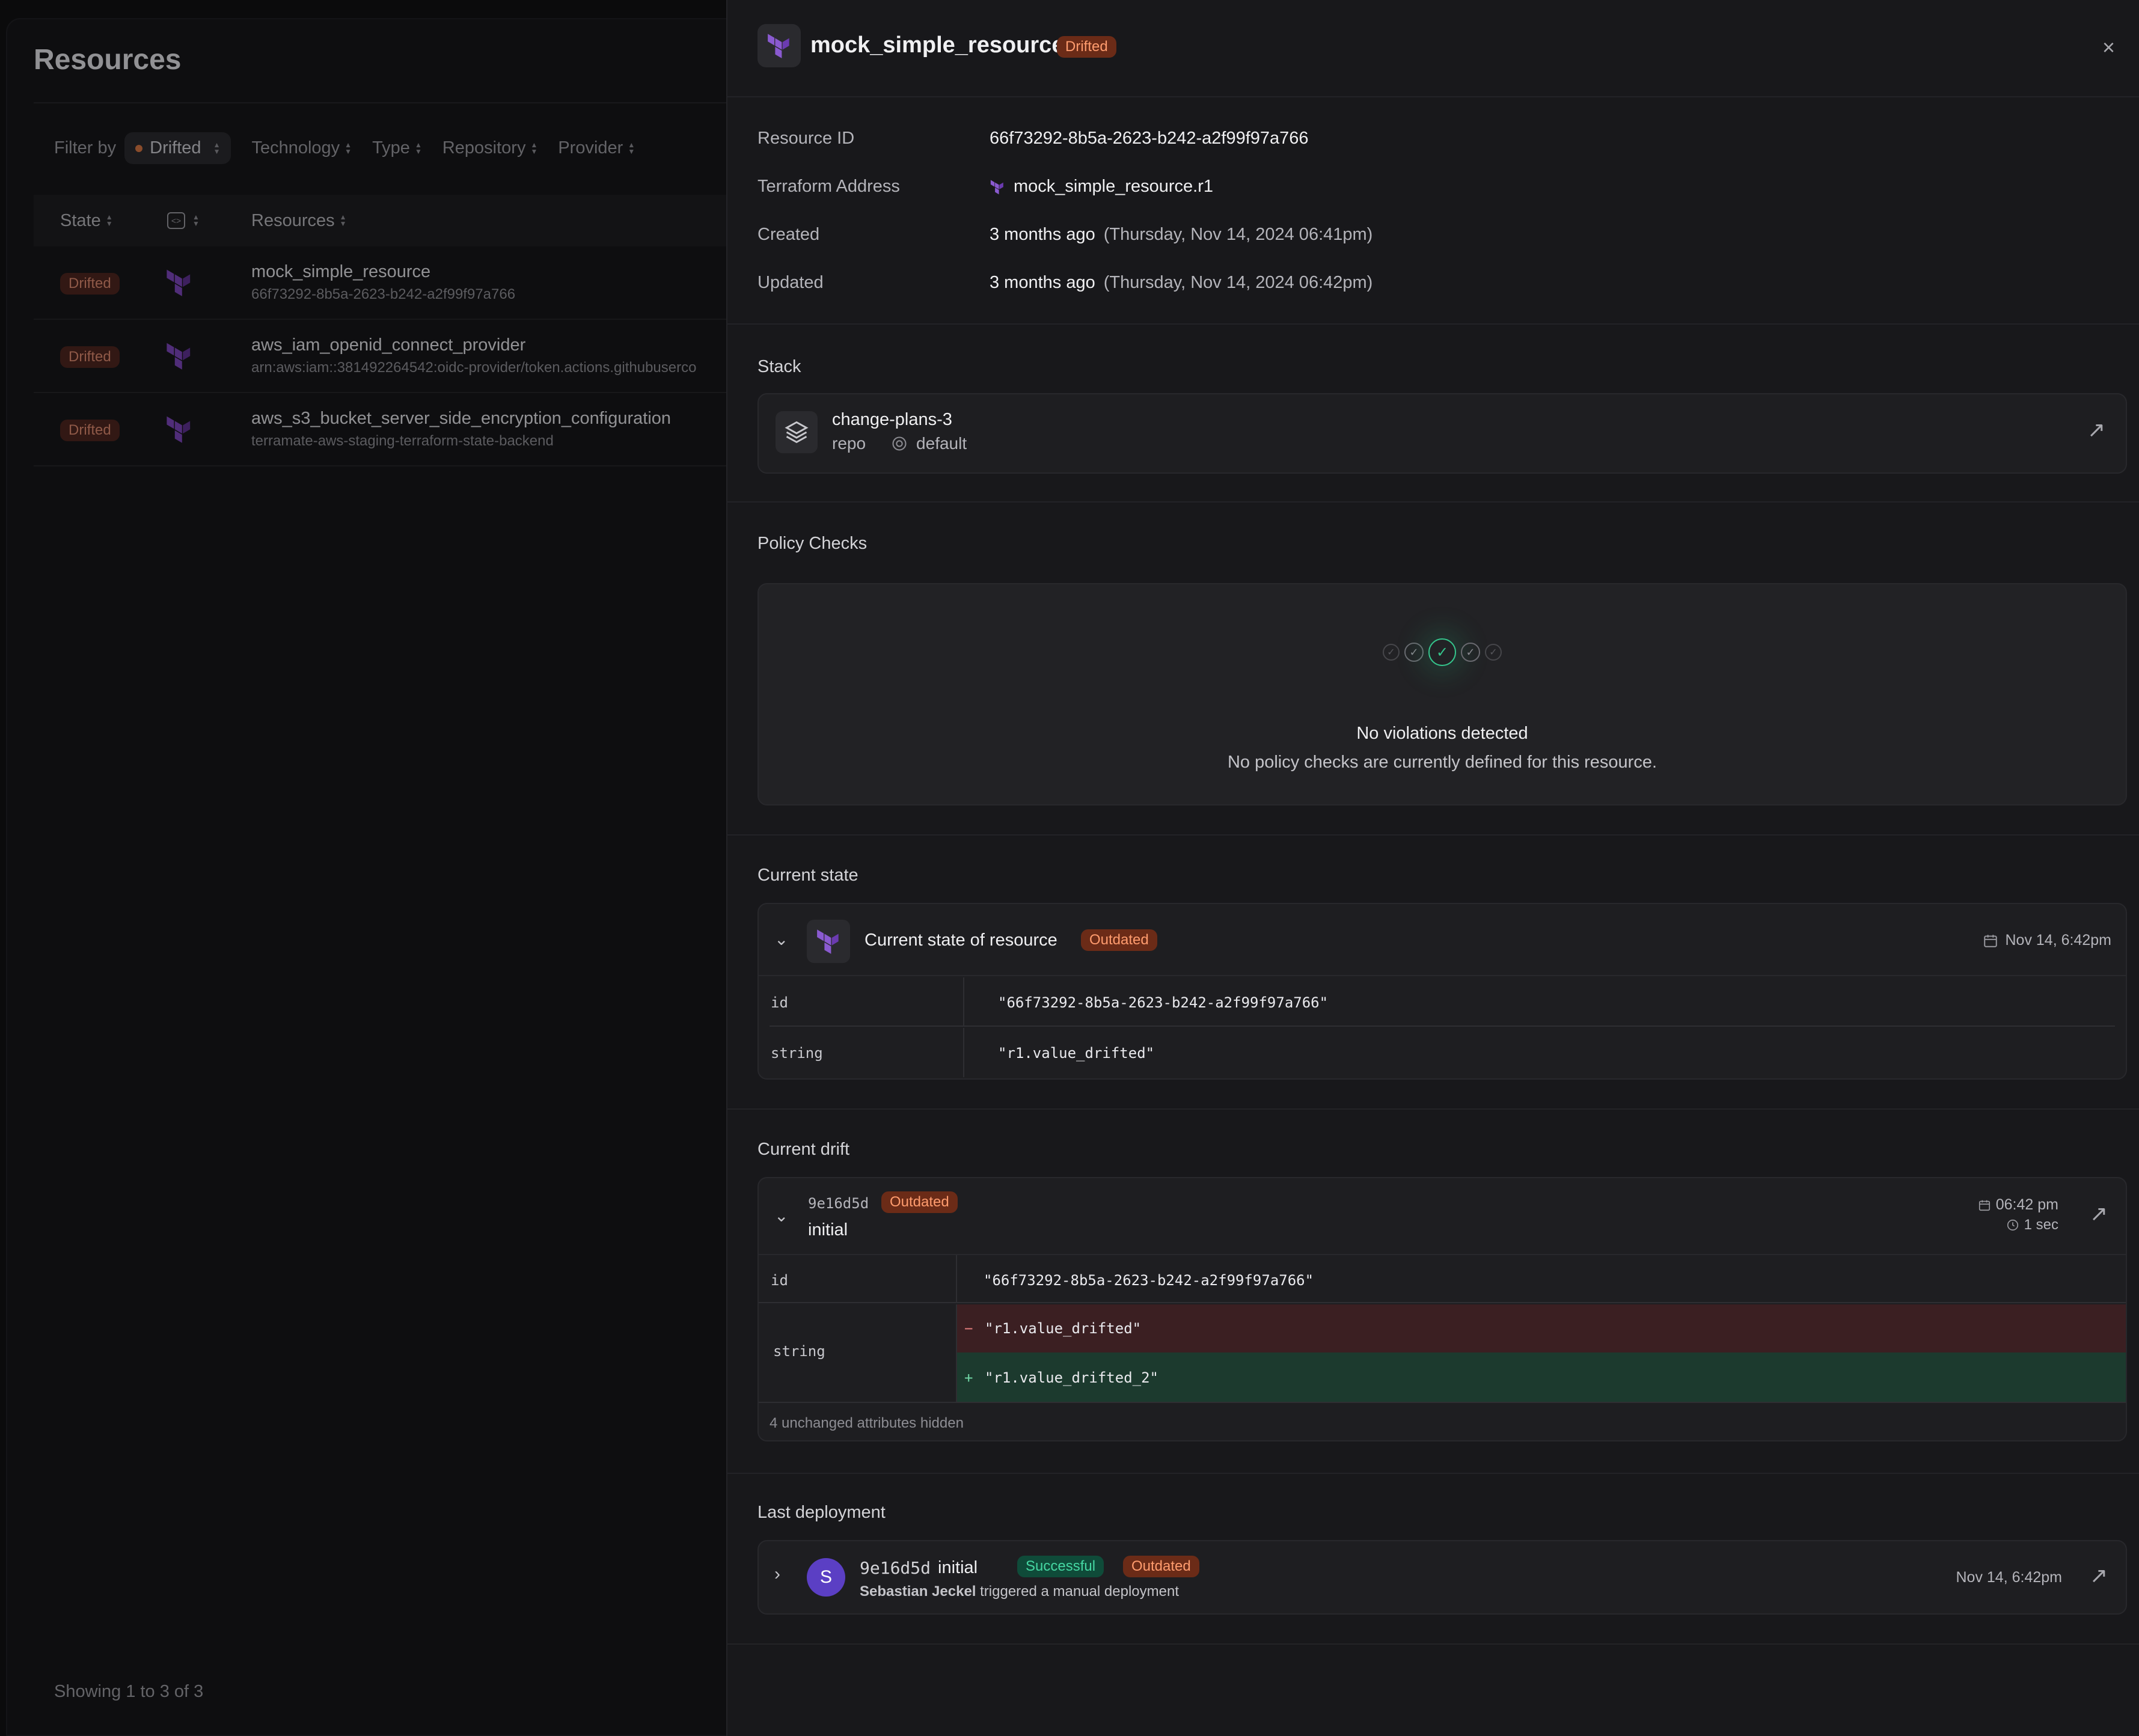 The width and height of the screenshot is (2139, 1736). Describe the element at coordinates (899, 444) in the screenshot. I see `stack-subtitle: repo default` at that location.